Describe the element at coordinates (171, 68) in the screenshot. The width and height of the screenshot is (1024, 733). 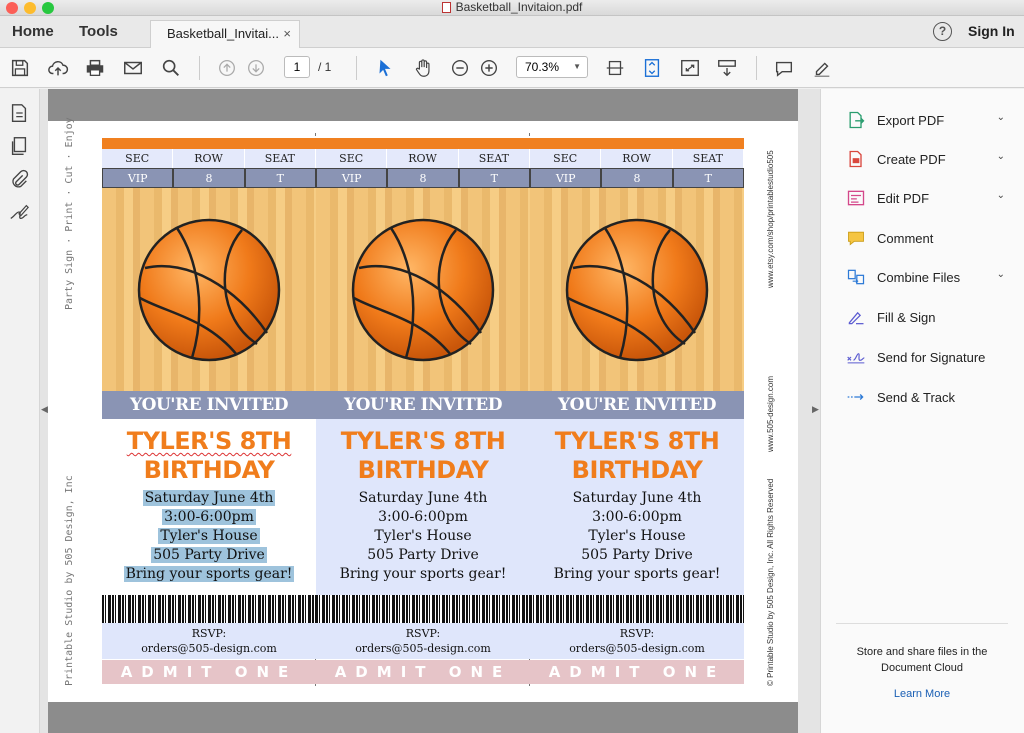
I see `search-icon` at that location.